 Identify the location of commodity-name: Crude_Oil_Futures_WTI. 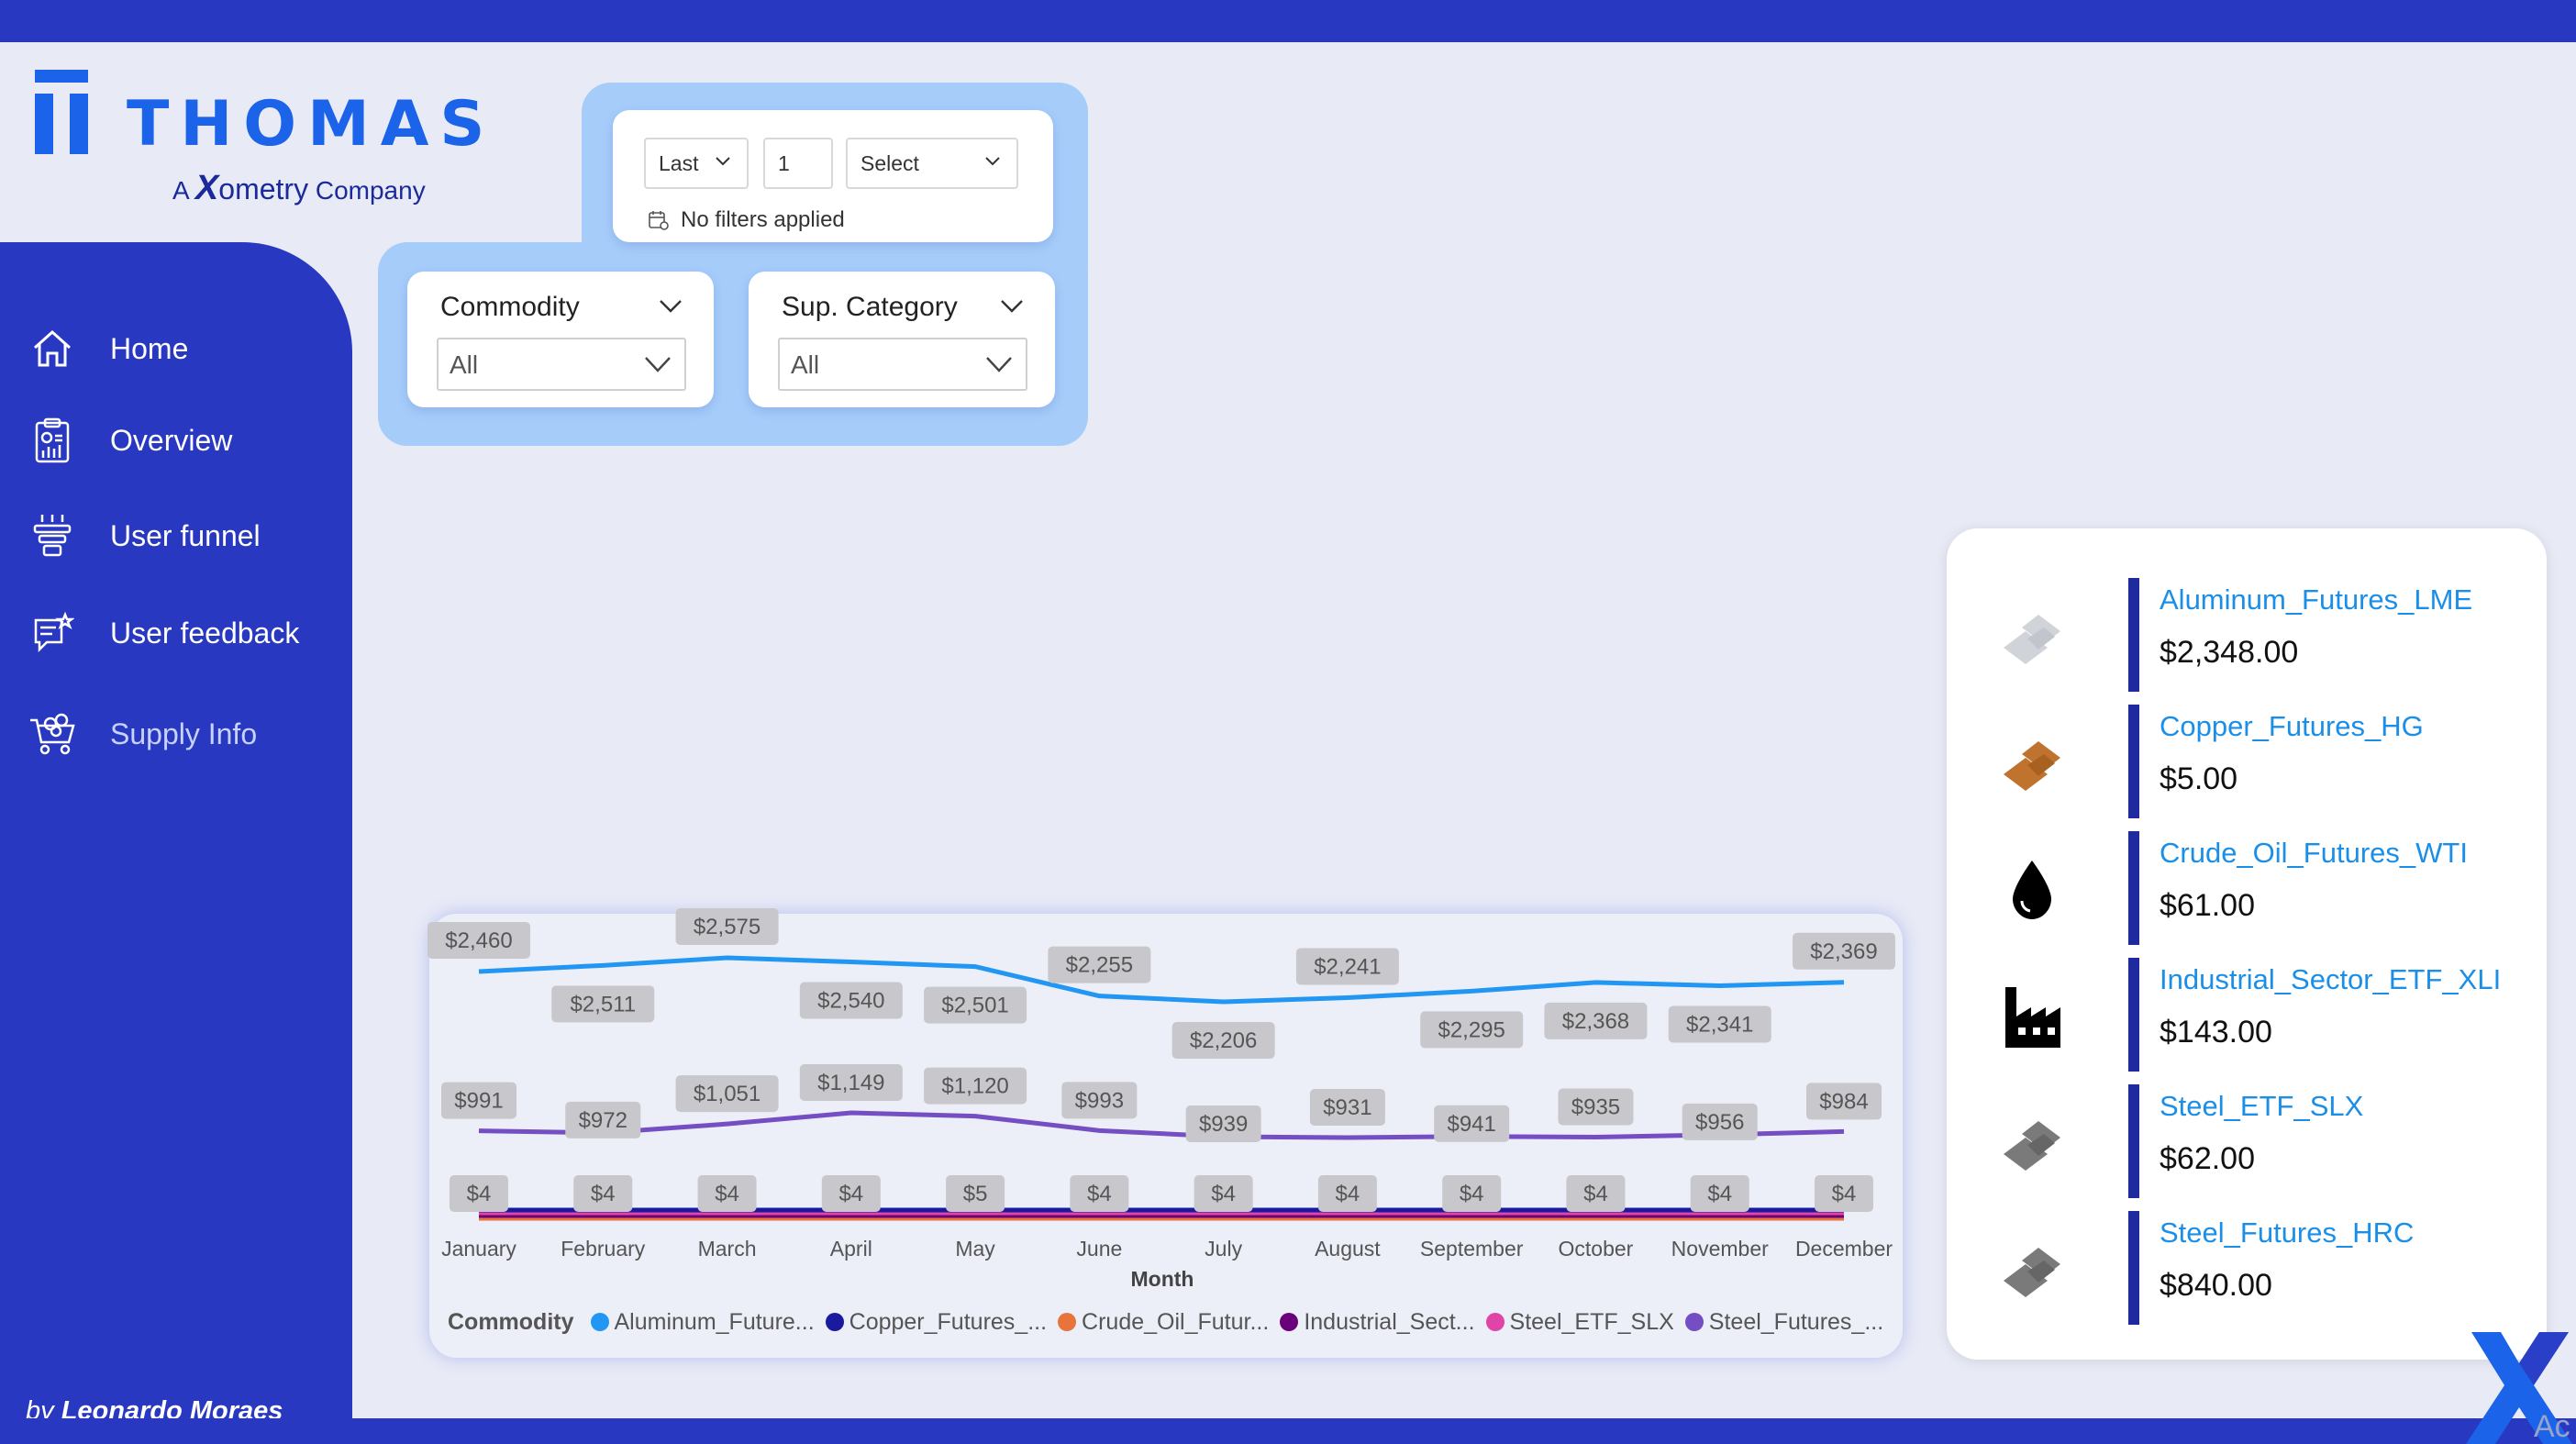
(2314, 853).